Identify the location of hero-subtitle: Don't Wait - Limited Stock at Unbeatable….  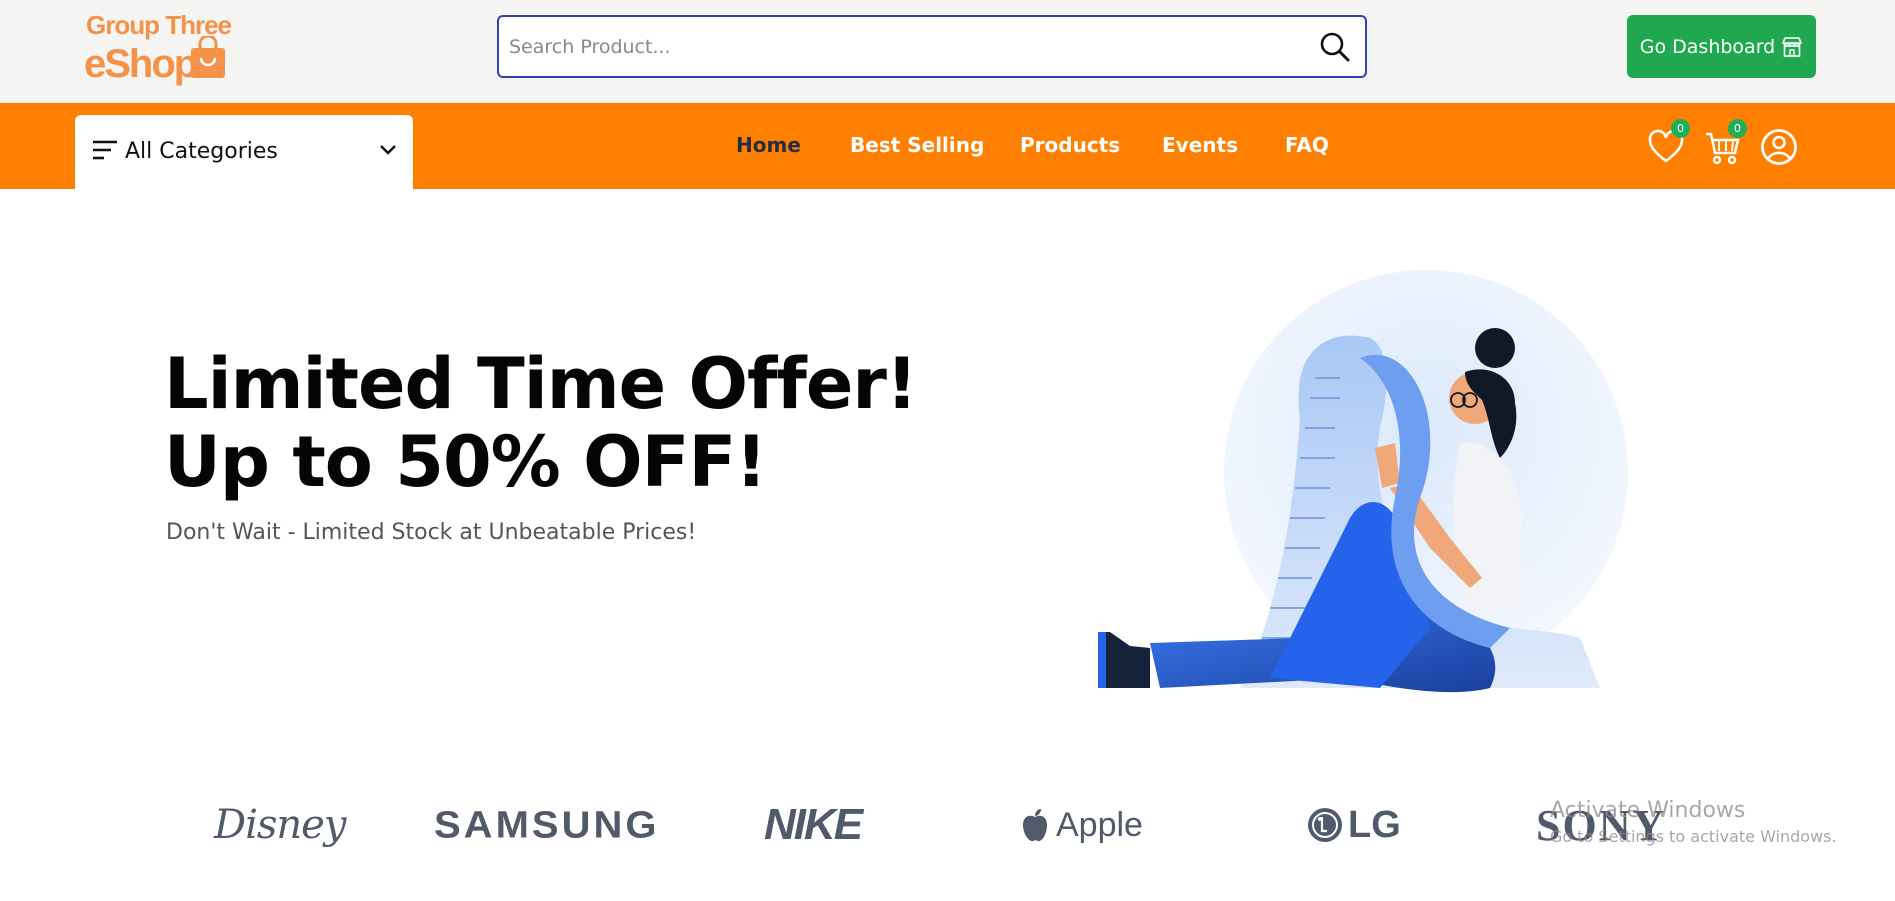
(431, 532).